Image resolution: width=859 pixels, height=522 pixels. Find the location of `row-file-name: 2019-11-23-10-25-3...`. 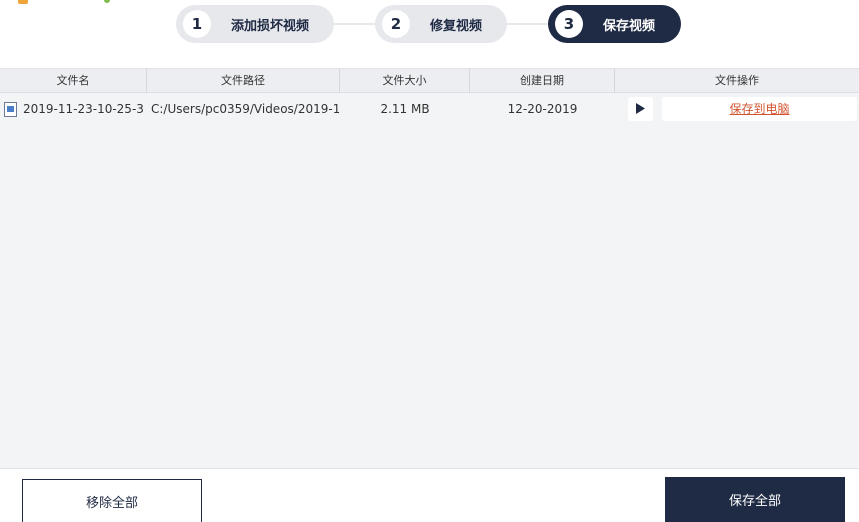

row-file-name: 2019-11-23-10-25-3... is located at coordinates (84, 109).